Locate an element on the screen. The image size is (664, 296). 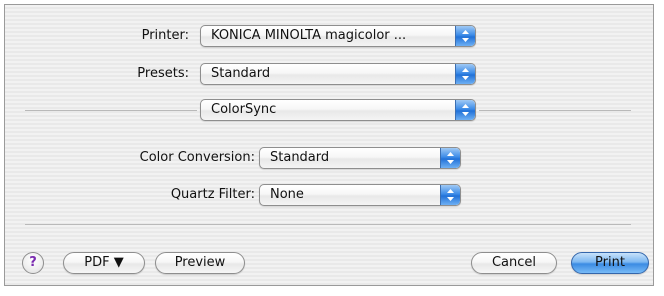
presets-popup: Standard is located at coordinates (338, 74).